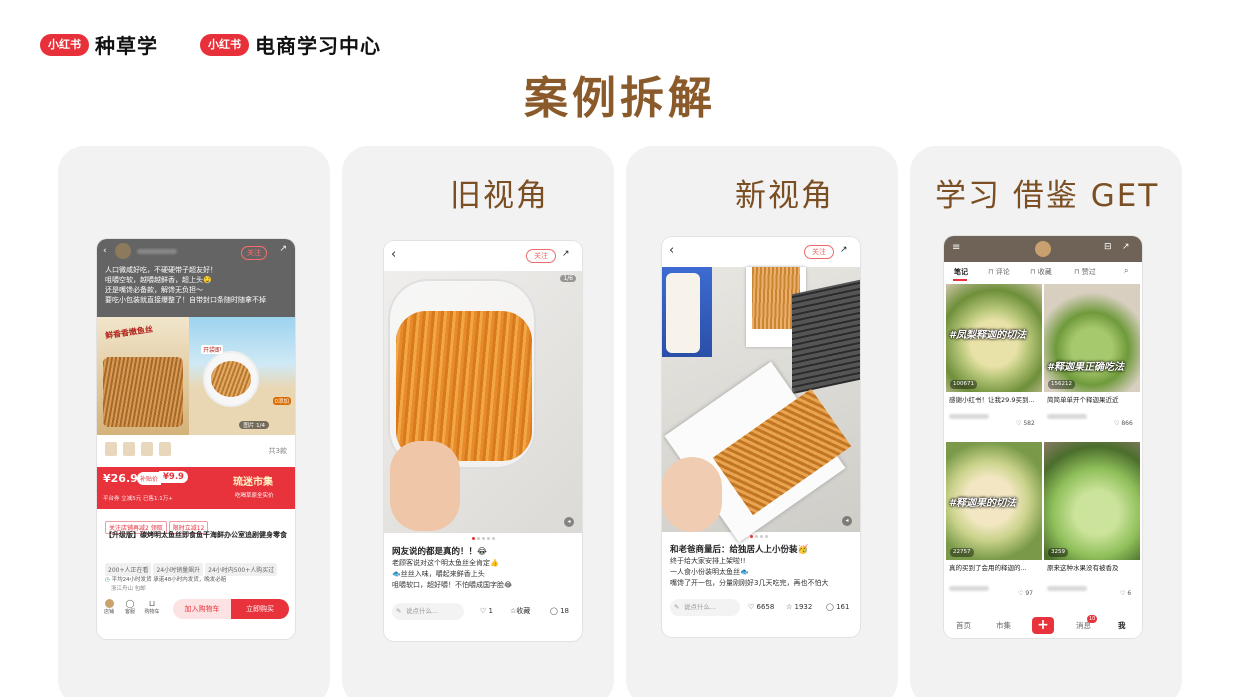 The image size is (1240, 697). I want to click on subsidy-price: ¥9.9, so click(173, 477).